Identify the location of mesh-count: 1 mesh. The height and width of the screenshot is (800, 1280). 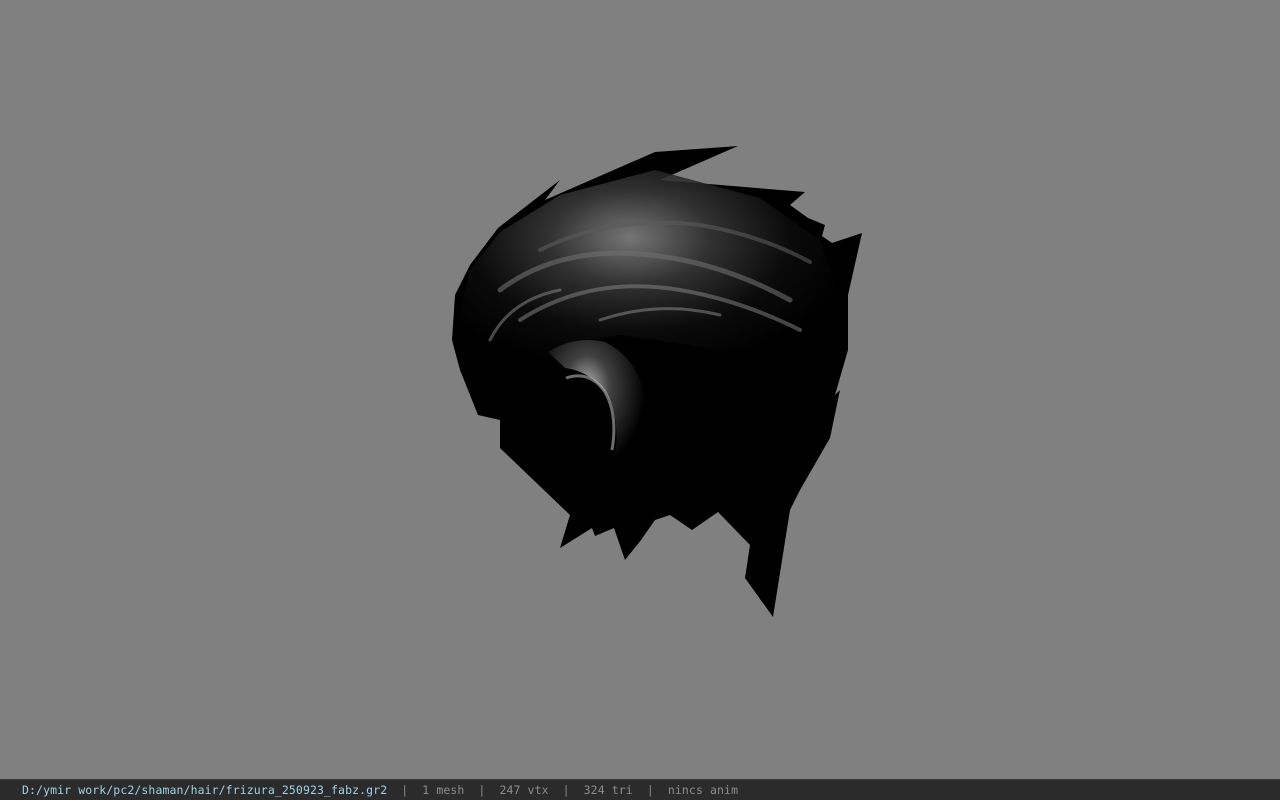
(443, 790).